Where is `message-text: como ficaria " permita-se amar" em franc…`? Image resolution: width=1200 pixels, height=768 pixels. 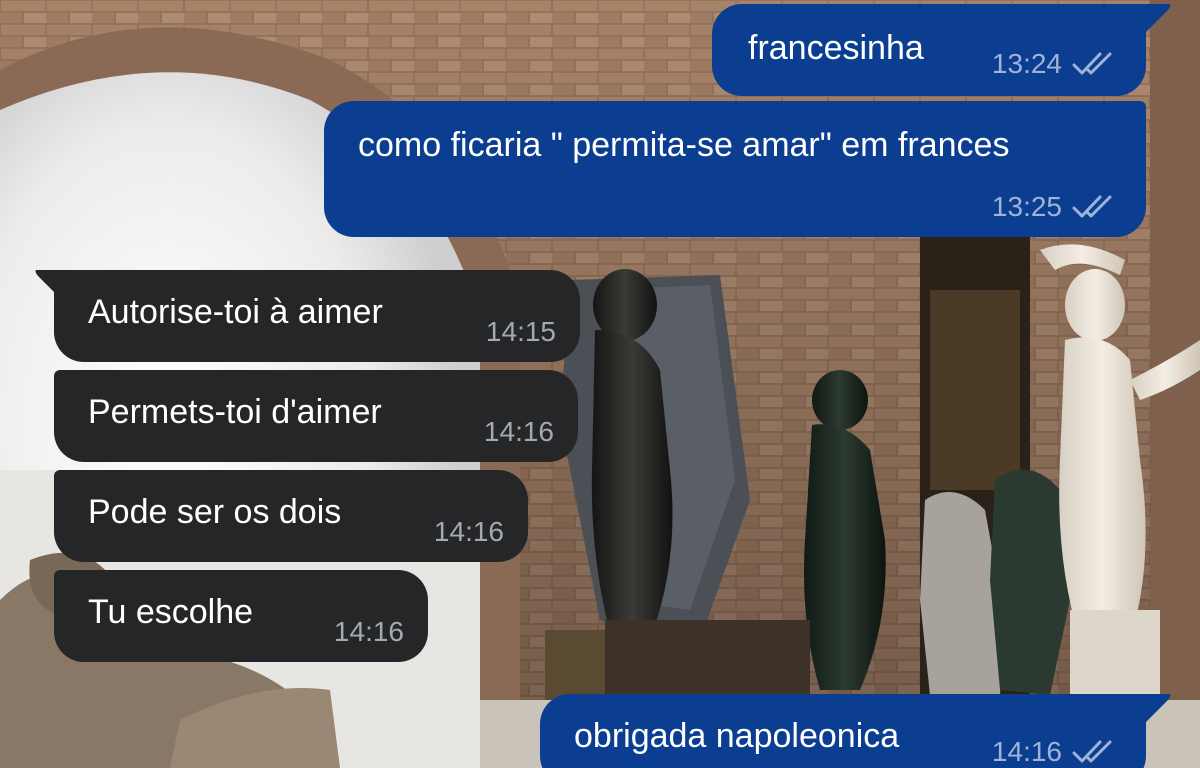
message-text: como ficaria " permita-se amar" em franc… is located at coordinates (684, 145).